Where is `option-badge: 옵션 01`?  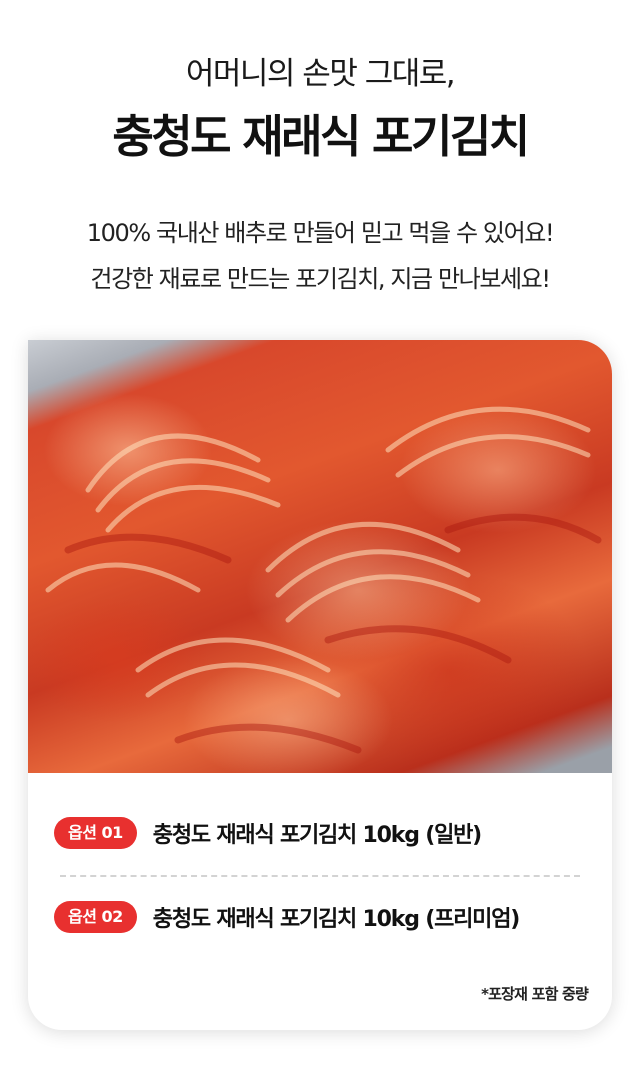
option-badge: 옵션 01 is located at coordinates (95, 833).